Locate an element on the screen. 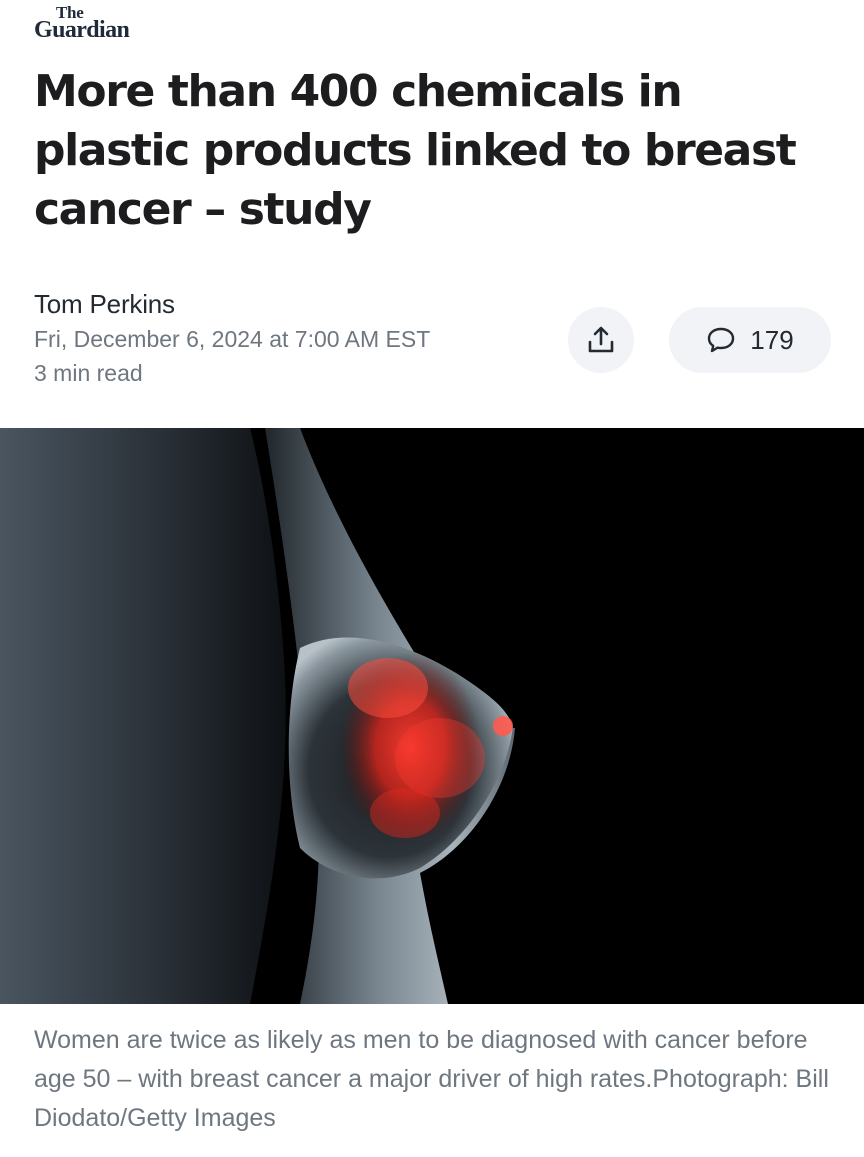 The width and height of the screenshot is (864, 1157). publish-date: Fri, December 6, 2024 at 7:00 AM EST is located at coordinates (232, 339).